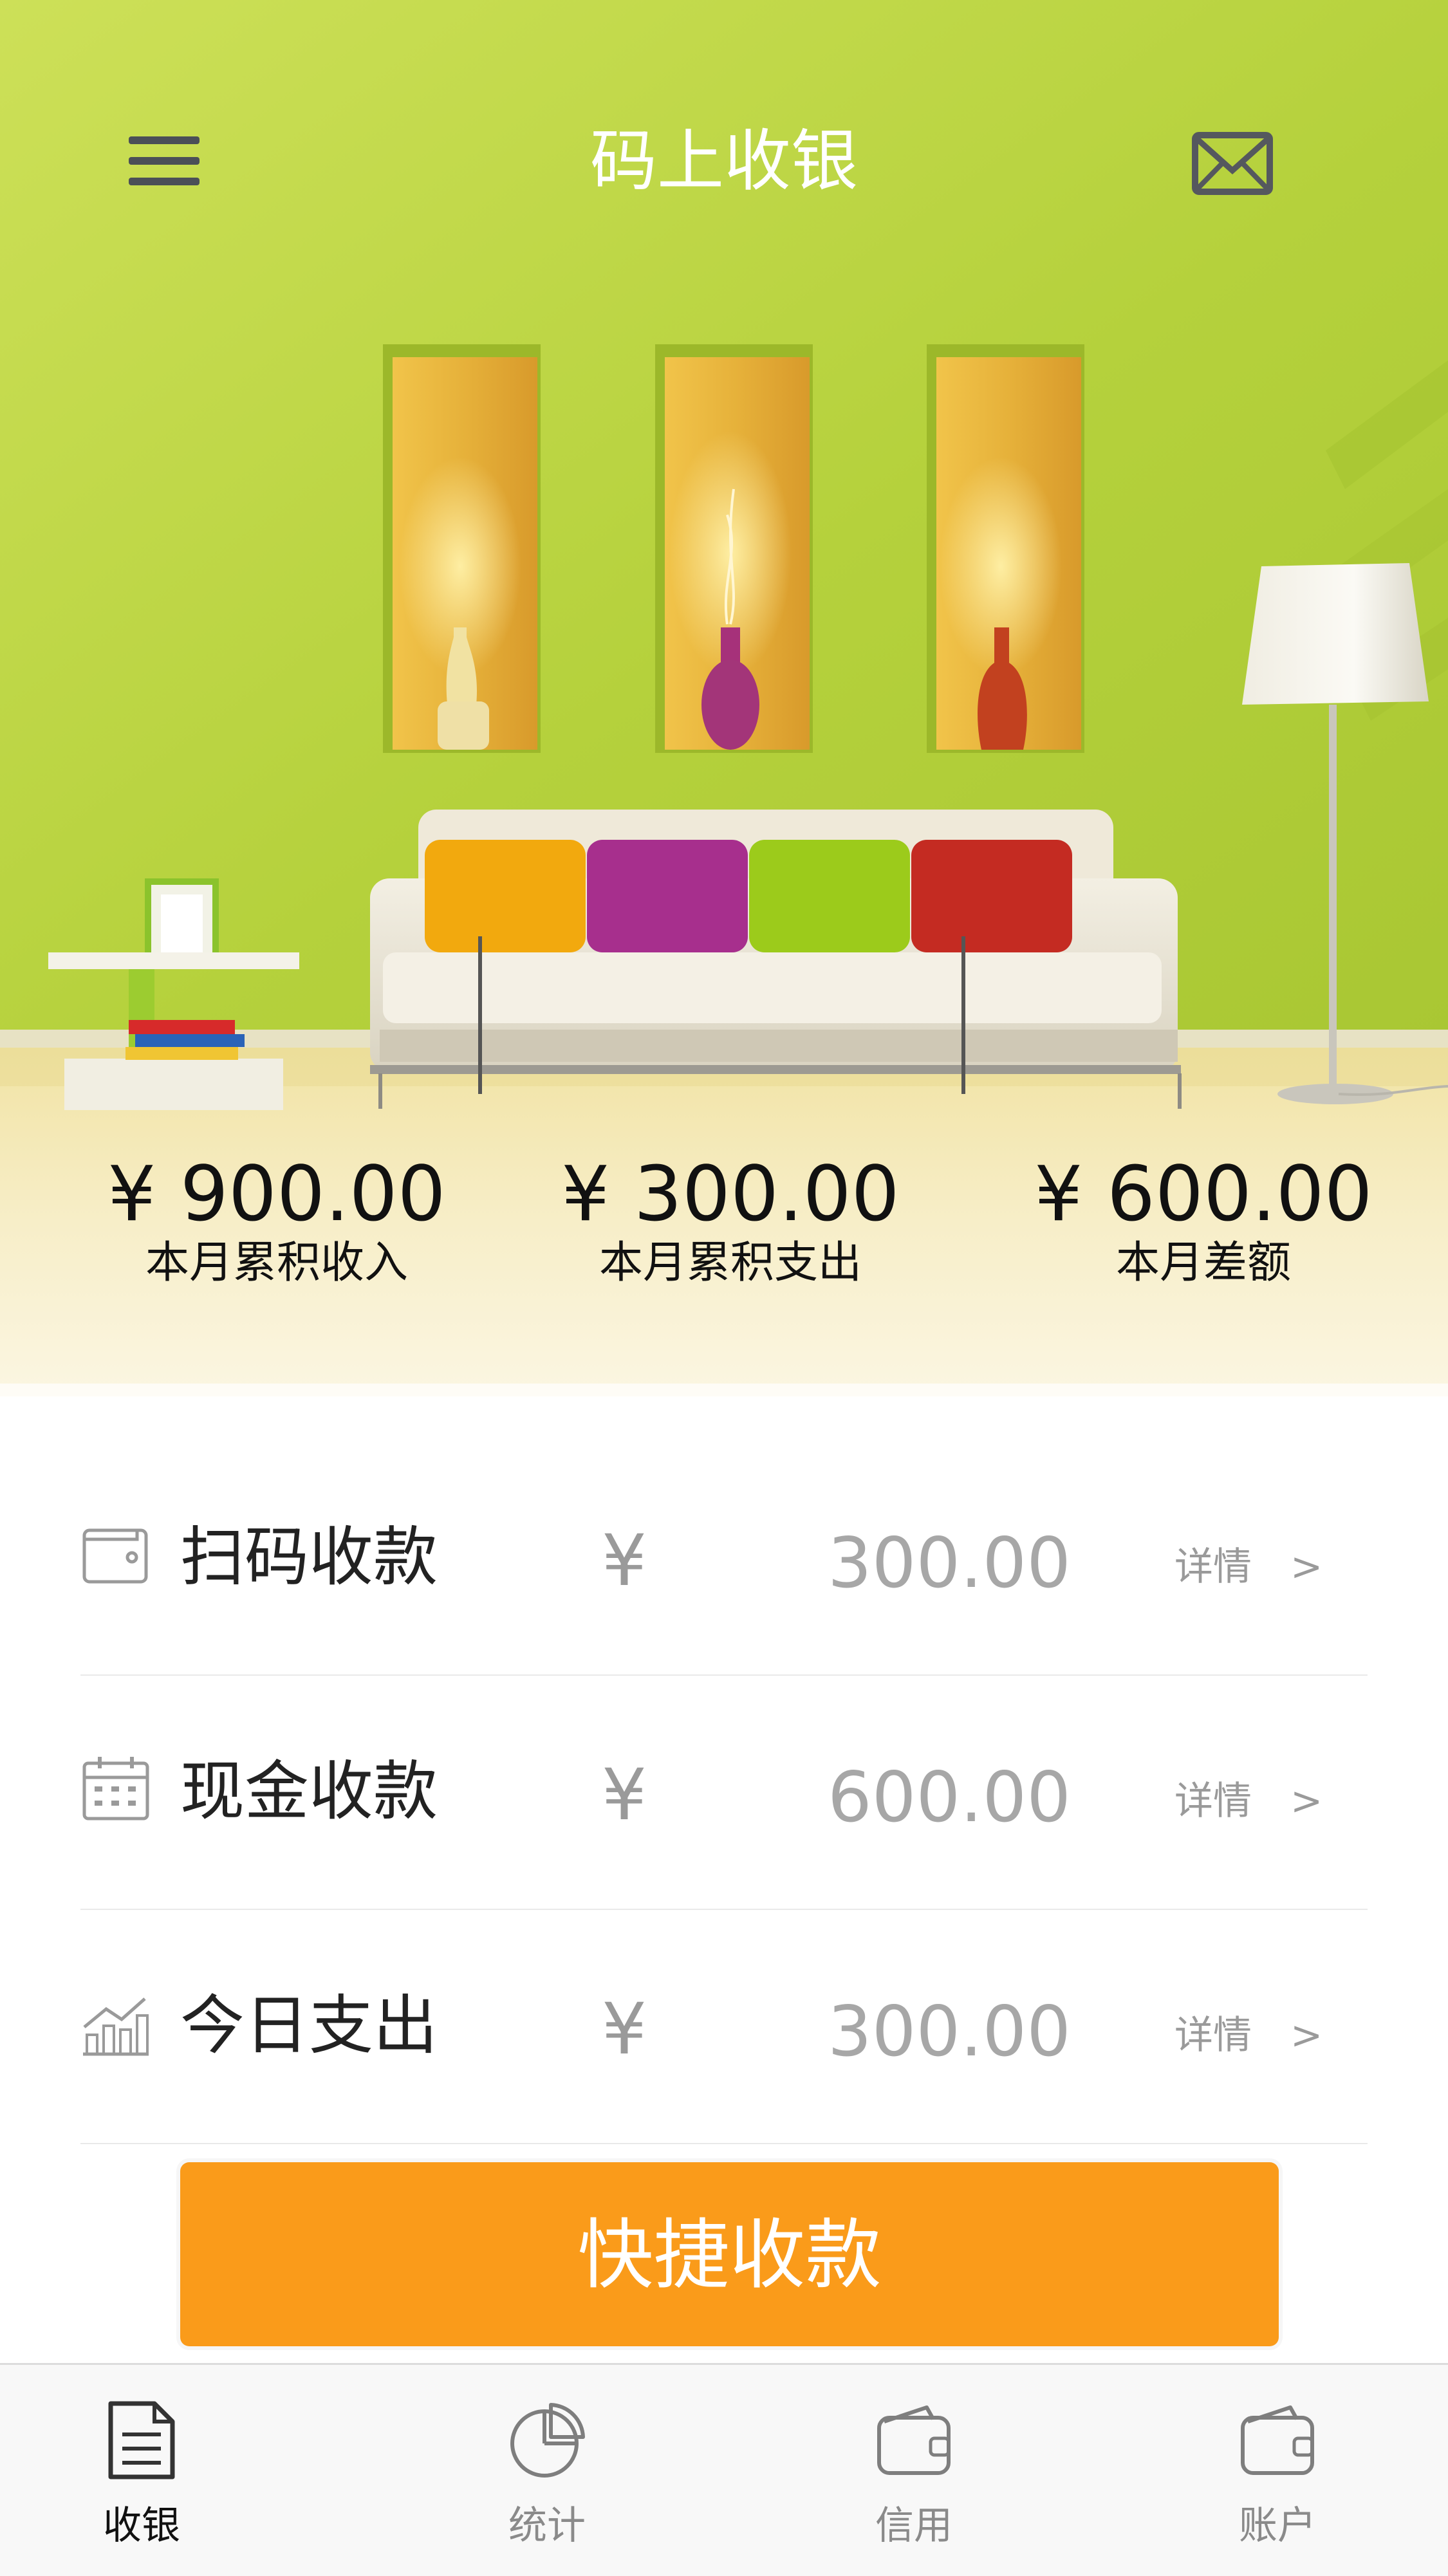 The height and width of the screenshot is (2576, 1448). I want to click on envelope-icon, so click(1232, 163).